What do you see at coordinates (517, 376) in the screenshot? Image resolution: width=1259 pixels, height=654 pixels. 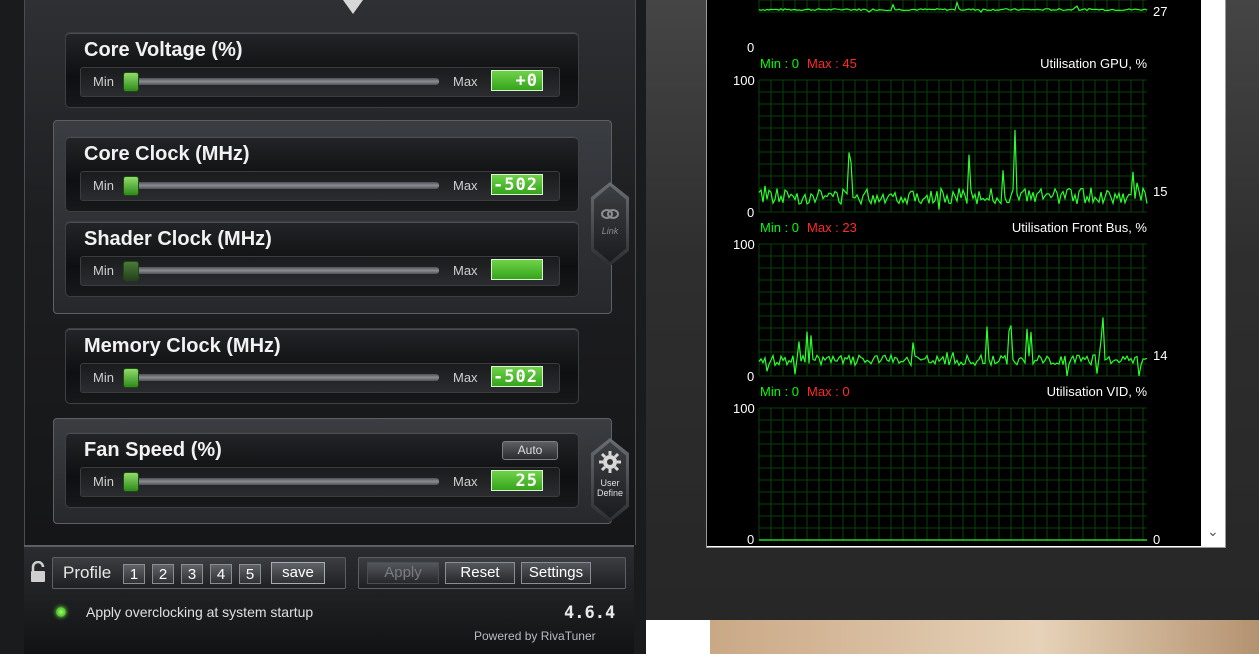 I see `memory-clock-value: -502` at bounding box center [517, 376].